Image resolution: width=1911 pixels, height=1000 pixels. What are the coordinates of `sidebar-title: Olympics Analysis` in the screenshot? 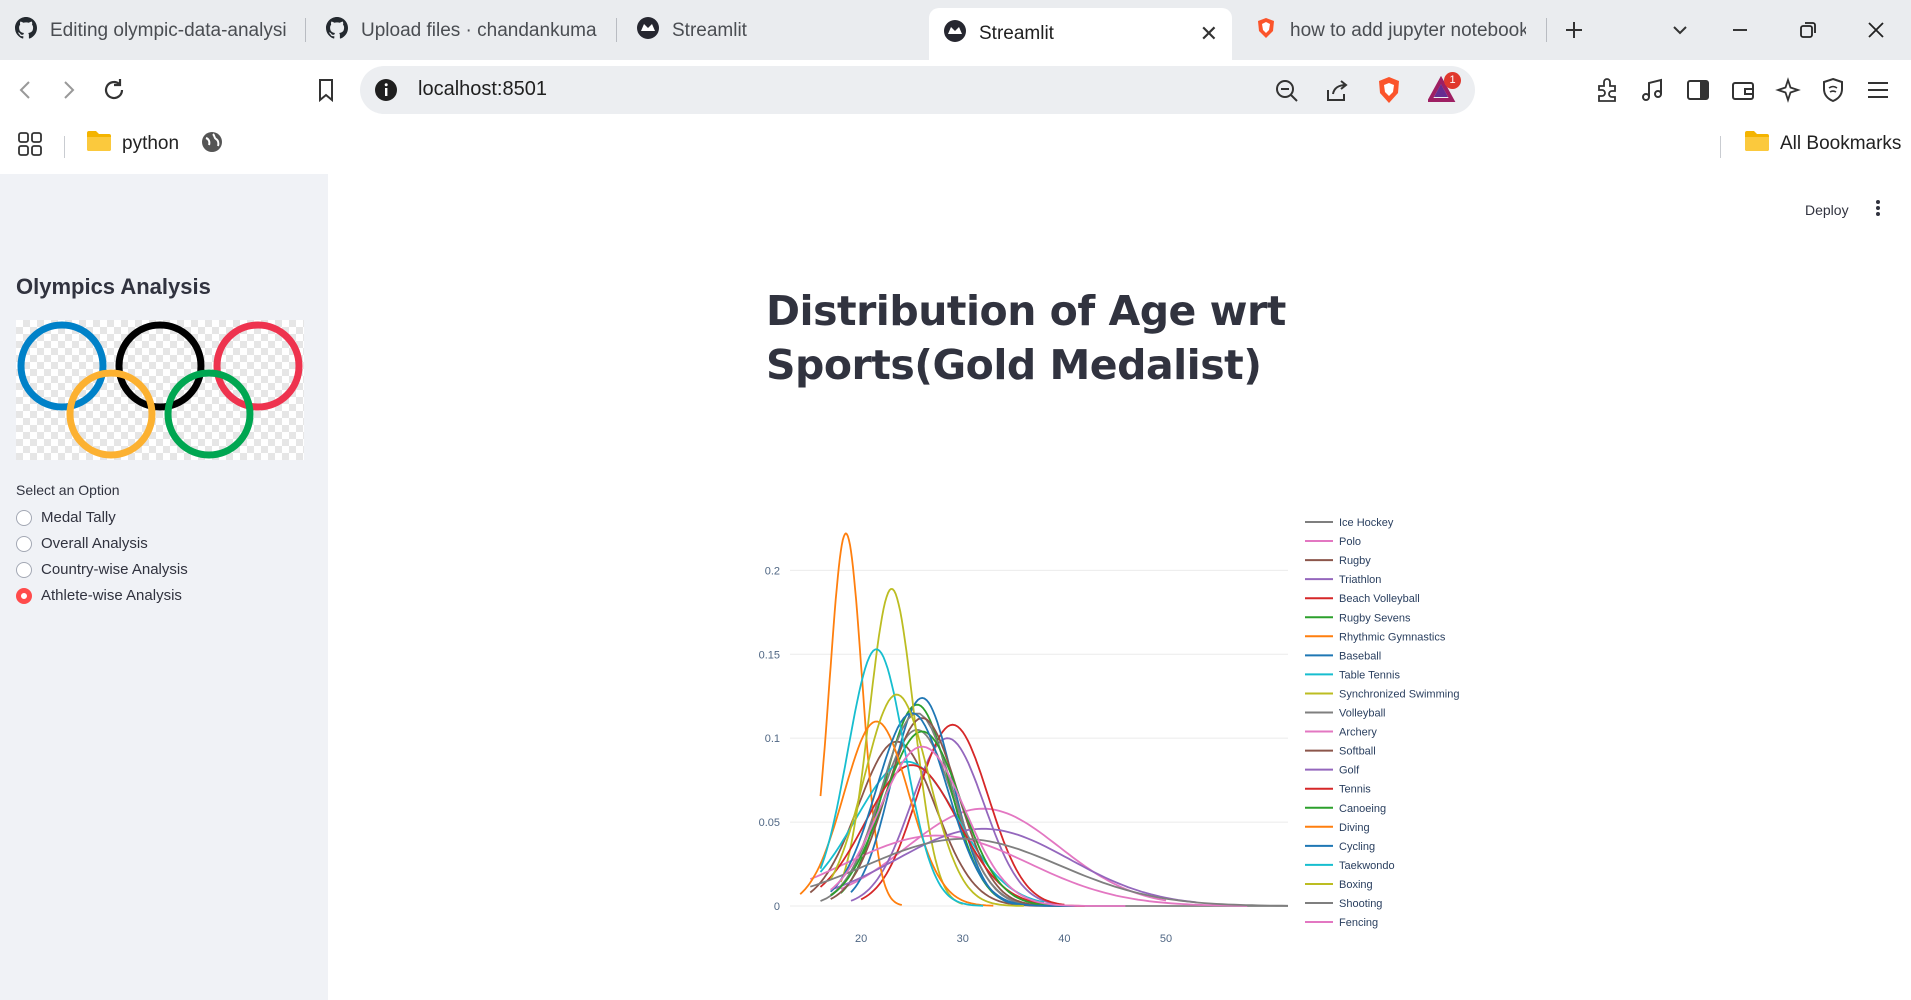 It's located at (113, 286).